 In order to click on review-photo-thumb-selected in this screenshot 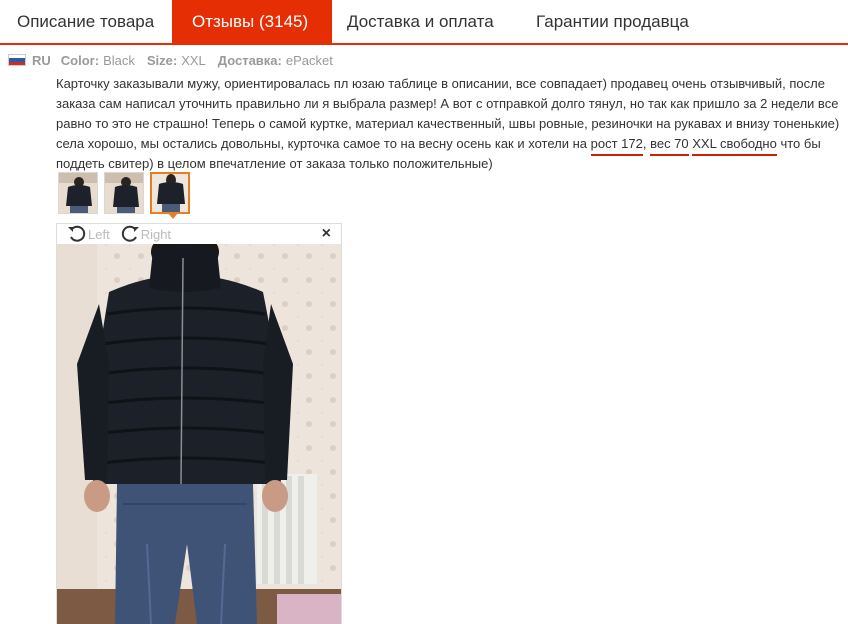, I will do `click(170, 193)`.